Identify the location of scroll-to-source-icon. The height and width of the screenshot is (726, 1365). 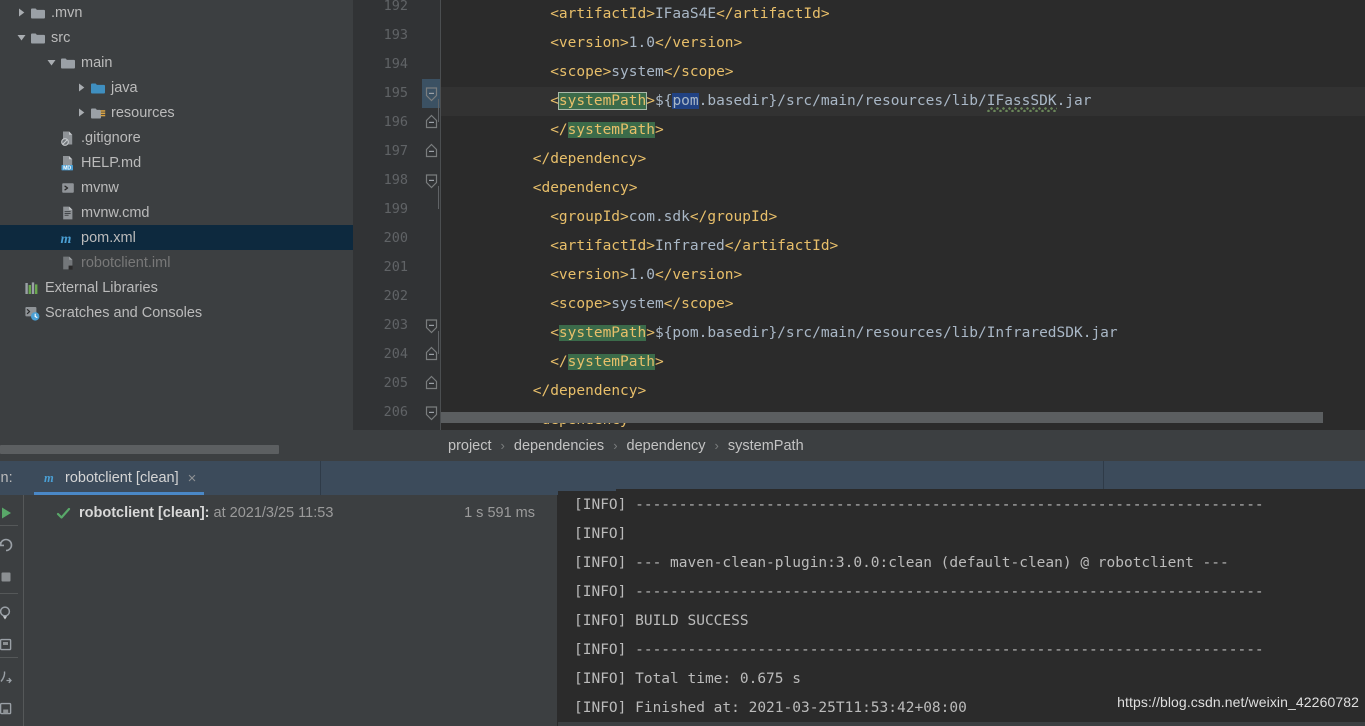
(12, 677).